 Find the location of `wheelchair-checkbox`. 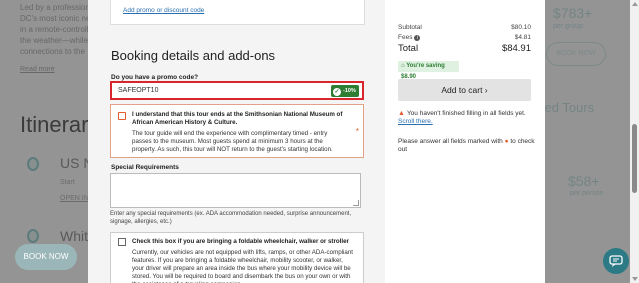

wheelchair-checkbox is located at coordinates (122, 242).